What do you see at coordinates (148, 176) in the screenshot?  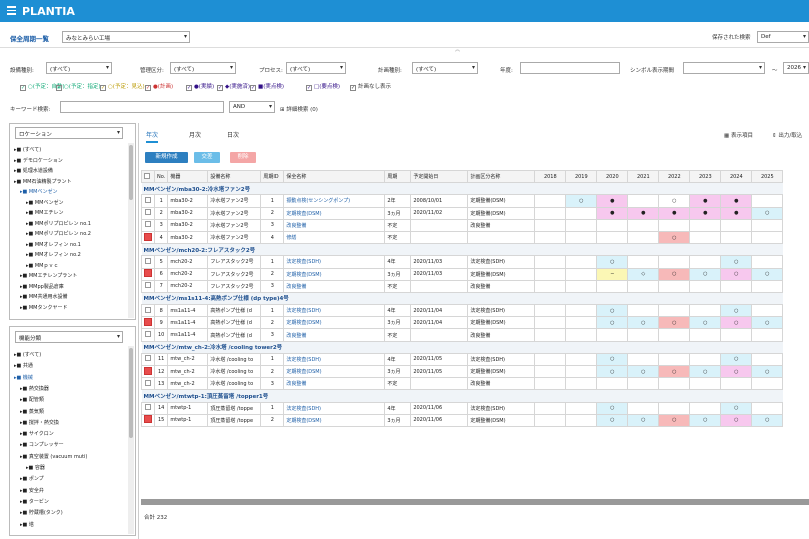 I see `select-all-header` at bounding box center [148, 176].